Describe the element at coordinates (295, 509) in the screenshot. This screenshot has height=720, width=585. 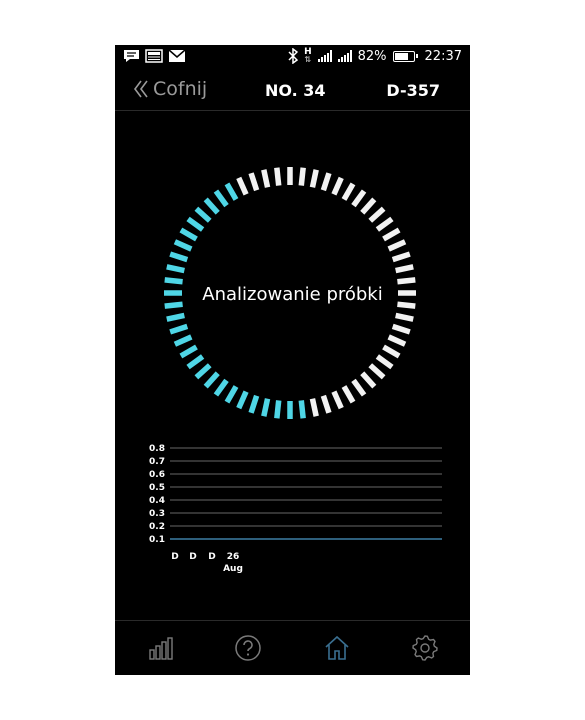
I see `results-chart: 0.8 0.7 0.6 0.5 0.4 0.3 0.2 0.1 D D D 26 Aug` at that location.